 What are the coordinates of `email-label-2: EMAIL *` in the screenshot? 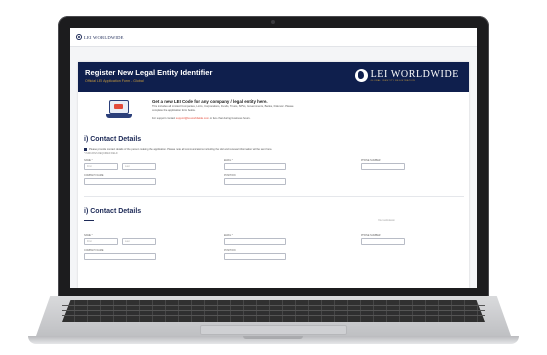 It's located at (228, 235).